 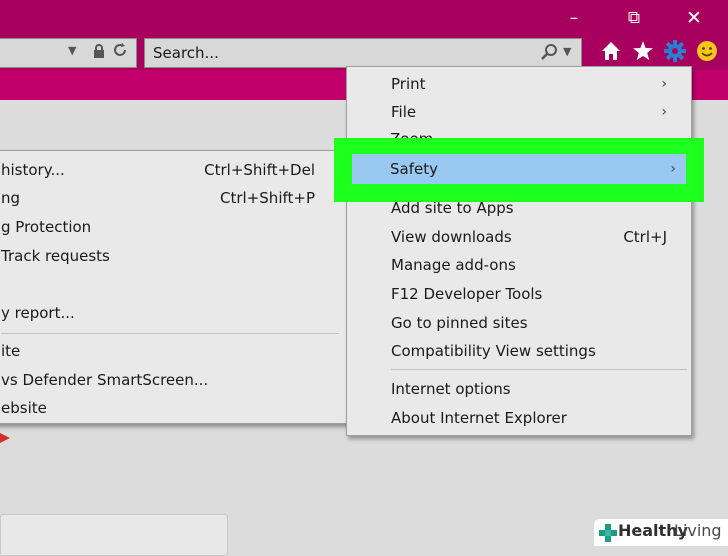 I want to click on menu-item-pinned-sites: Go to pinned sites, so click(x=529, y=323).